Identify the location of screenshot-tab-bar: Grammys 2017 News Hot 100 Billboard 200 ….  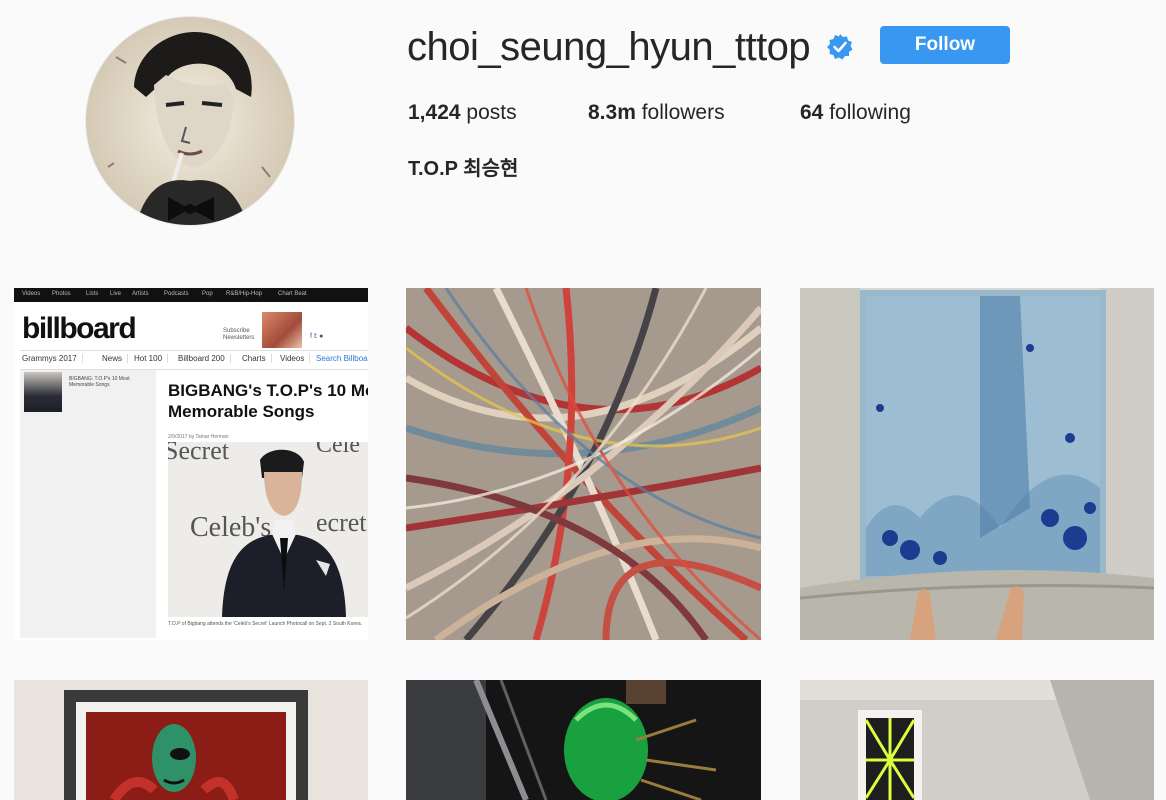
(194, 360).